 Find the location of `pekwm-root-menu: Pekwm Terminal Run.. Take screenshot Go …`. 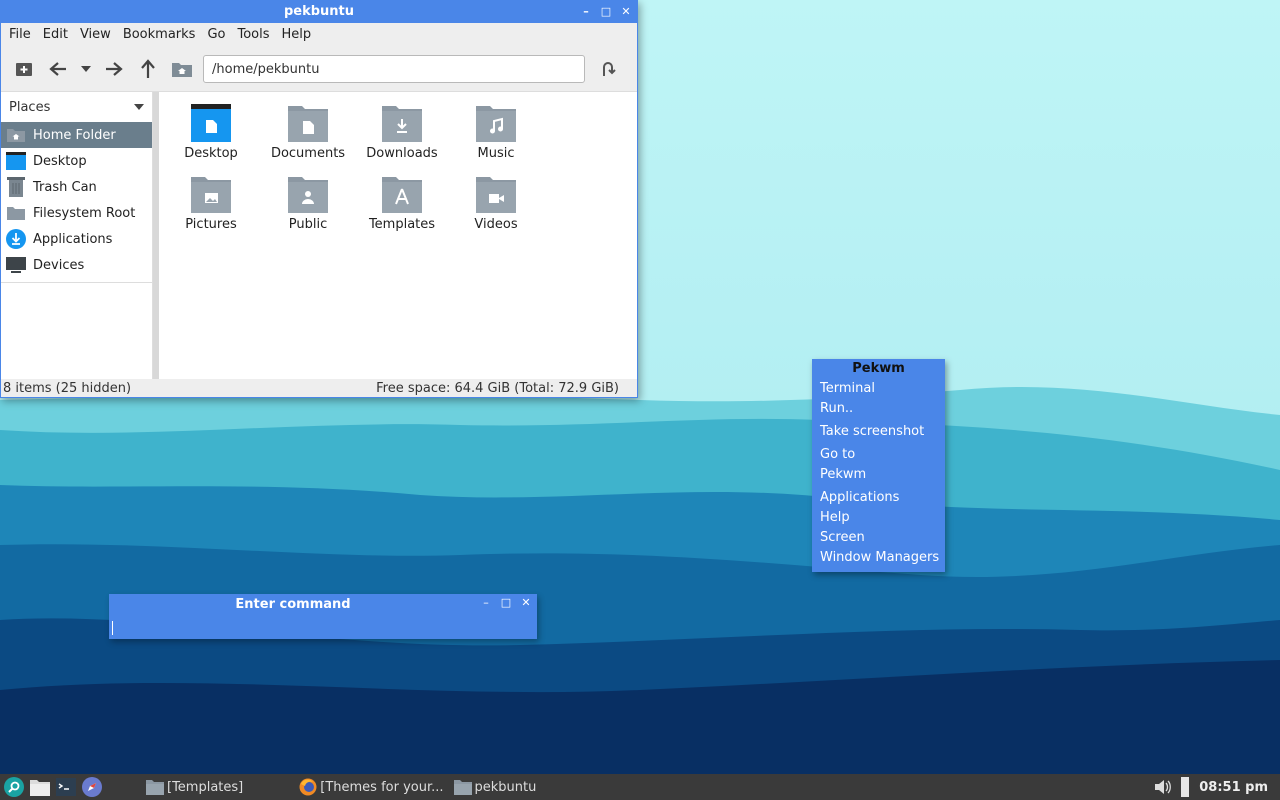

pekwm-root-menu: Pekwm Terminal Run.. Take screenshot Go … is located at coordinates (878, 465).